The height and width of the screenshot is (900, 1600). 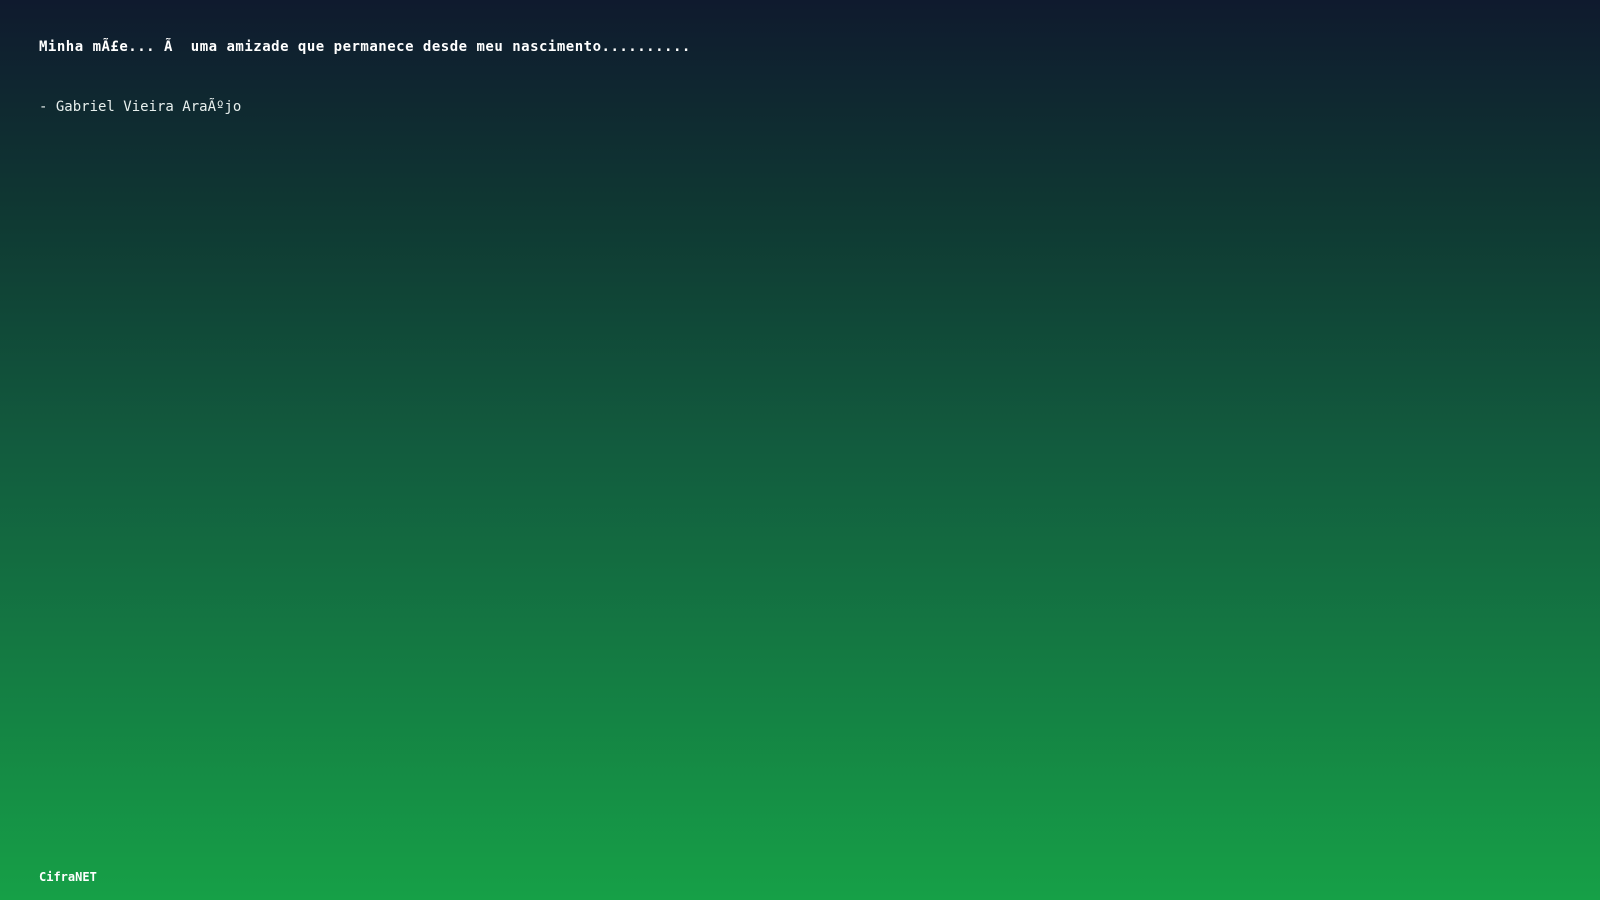 I want to click on quote-author: - Gabriel Vieira AraÃºjo, so click(x=140, y=107).